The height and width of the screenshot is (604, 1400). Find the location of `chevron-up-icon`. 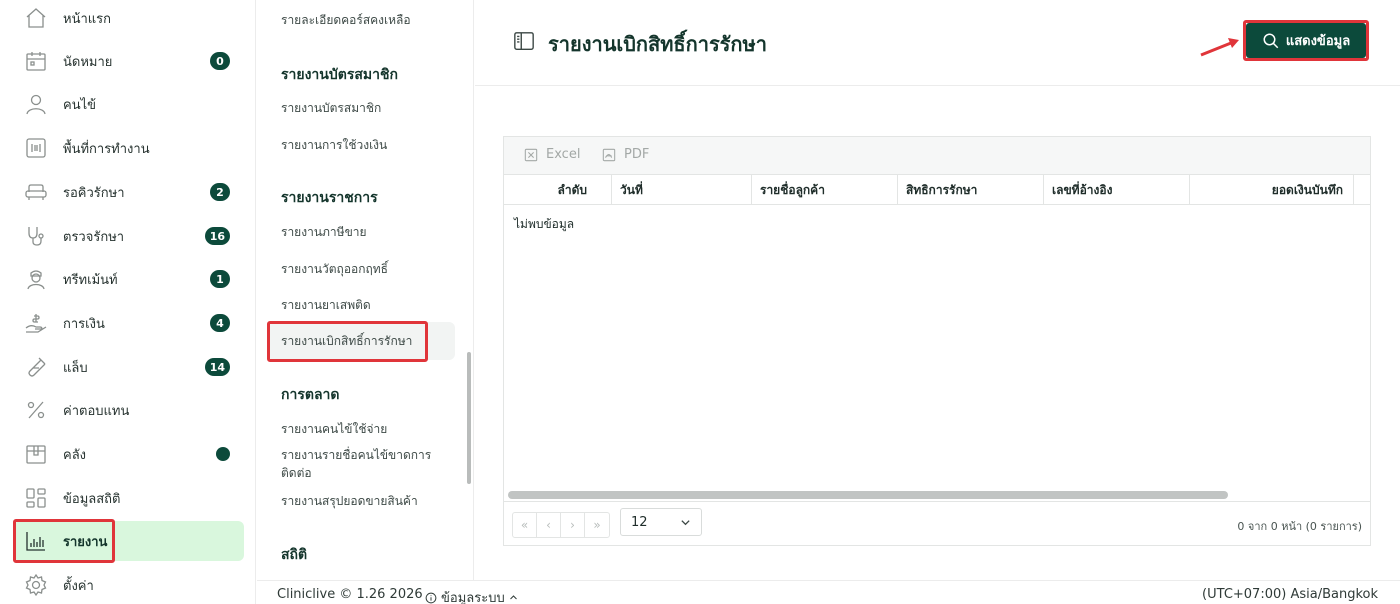

chevron-up-icon is located at coordinates (513, 597).